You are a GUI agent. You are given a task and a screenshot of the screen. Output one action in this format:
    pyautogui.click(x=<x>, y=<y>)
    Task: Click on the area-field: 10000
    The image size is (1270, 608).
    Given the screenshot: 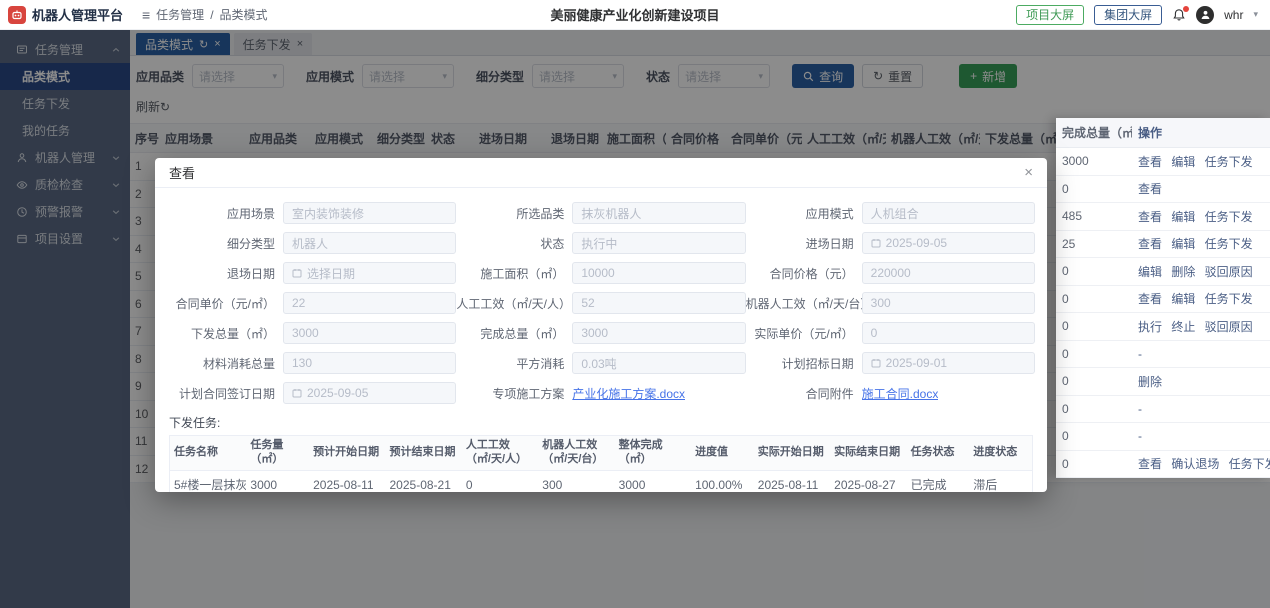 What is the action you would take?
    pyautogui.click(x=659, y=273)
    